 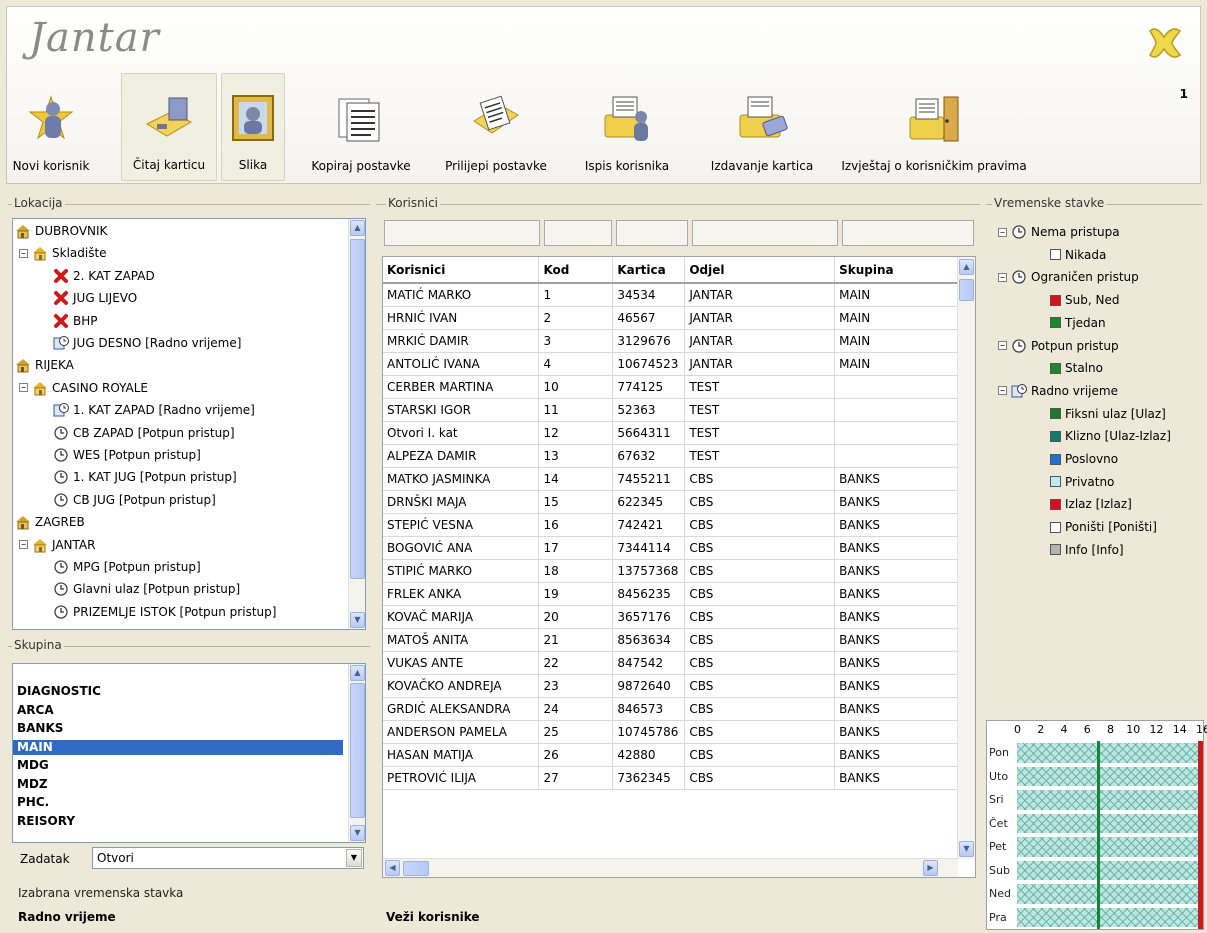 I want to click on table-row: Otvori I. kat 12 5664311 TEST, so click(x=670, y=433).